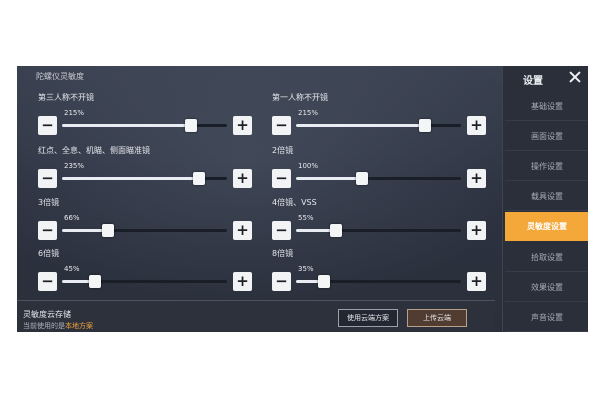 The height and width of the screenshot is (400, 600). Describe the element at coordinates (308, 166) in the screenshot. I see `slider-value: 100%` at that location.